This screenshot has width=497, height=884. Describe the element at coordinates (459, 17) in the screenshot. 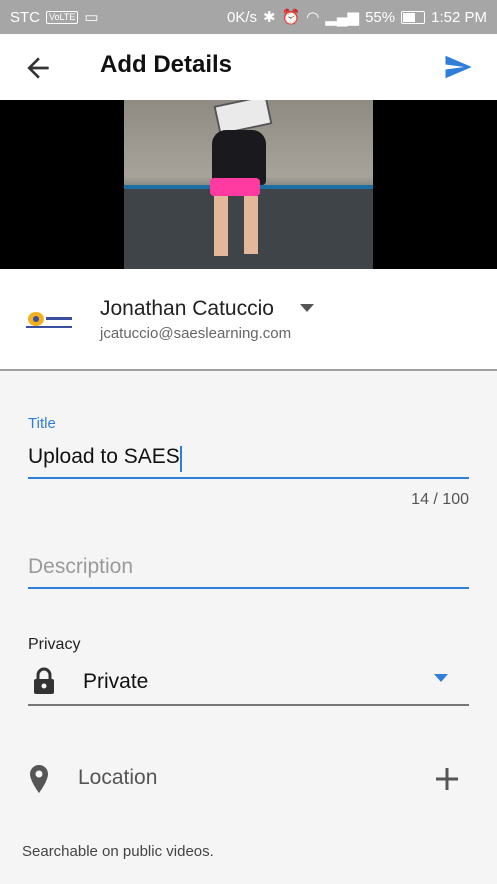

I see `clock: 1:52 PM` at that location.